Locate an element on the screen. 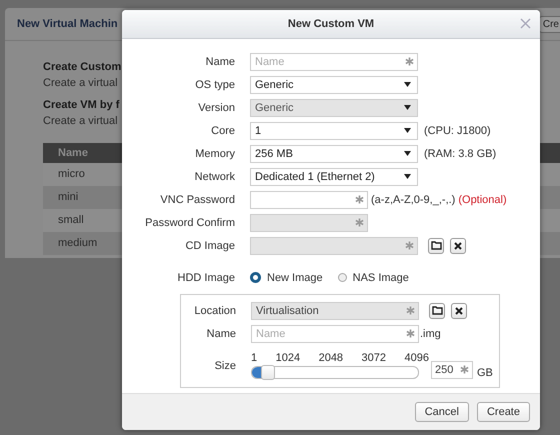 The width and height of the screenshot is (560, 435). radio-option: New Image is located at coordinates (286, 278).